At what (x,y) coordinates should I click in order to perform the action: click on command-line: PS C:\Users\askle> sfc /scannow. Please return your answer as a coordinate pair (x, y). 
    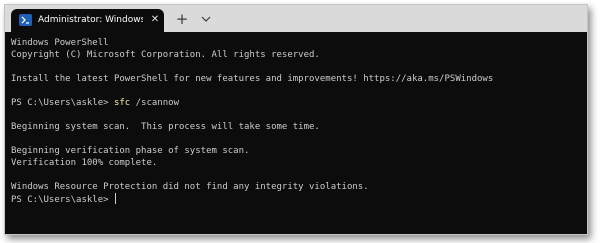
    Looking at the image, I should click on (95, 103).